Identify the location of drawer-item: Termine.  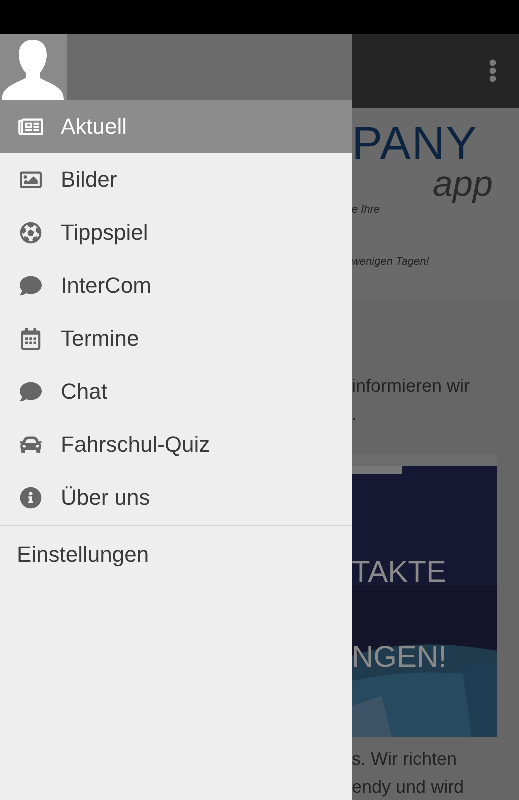
(176, 338).